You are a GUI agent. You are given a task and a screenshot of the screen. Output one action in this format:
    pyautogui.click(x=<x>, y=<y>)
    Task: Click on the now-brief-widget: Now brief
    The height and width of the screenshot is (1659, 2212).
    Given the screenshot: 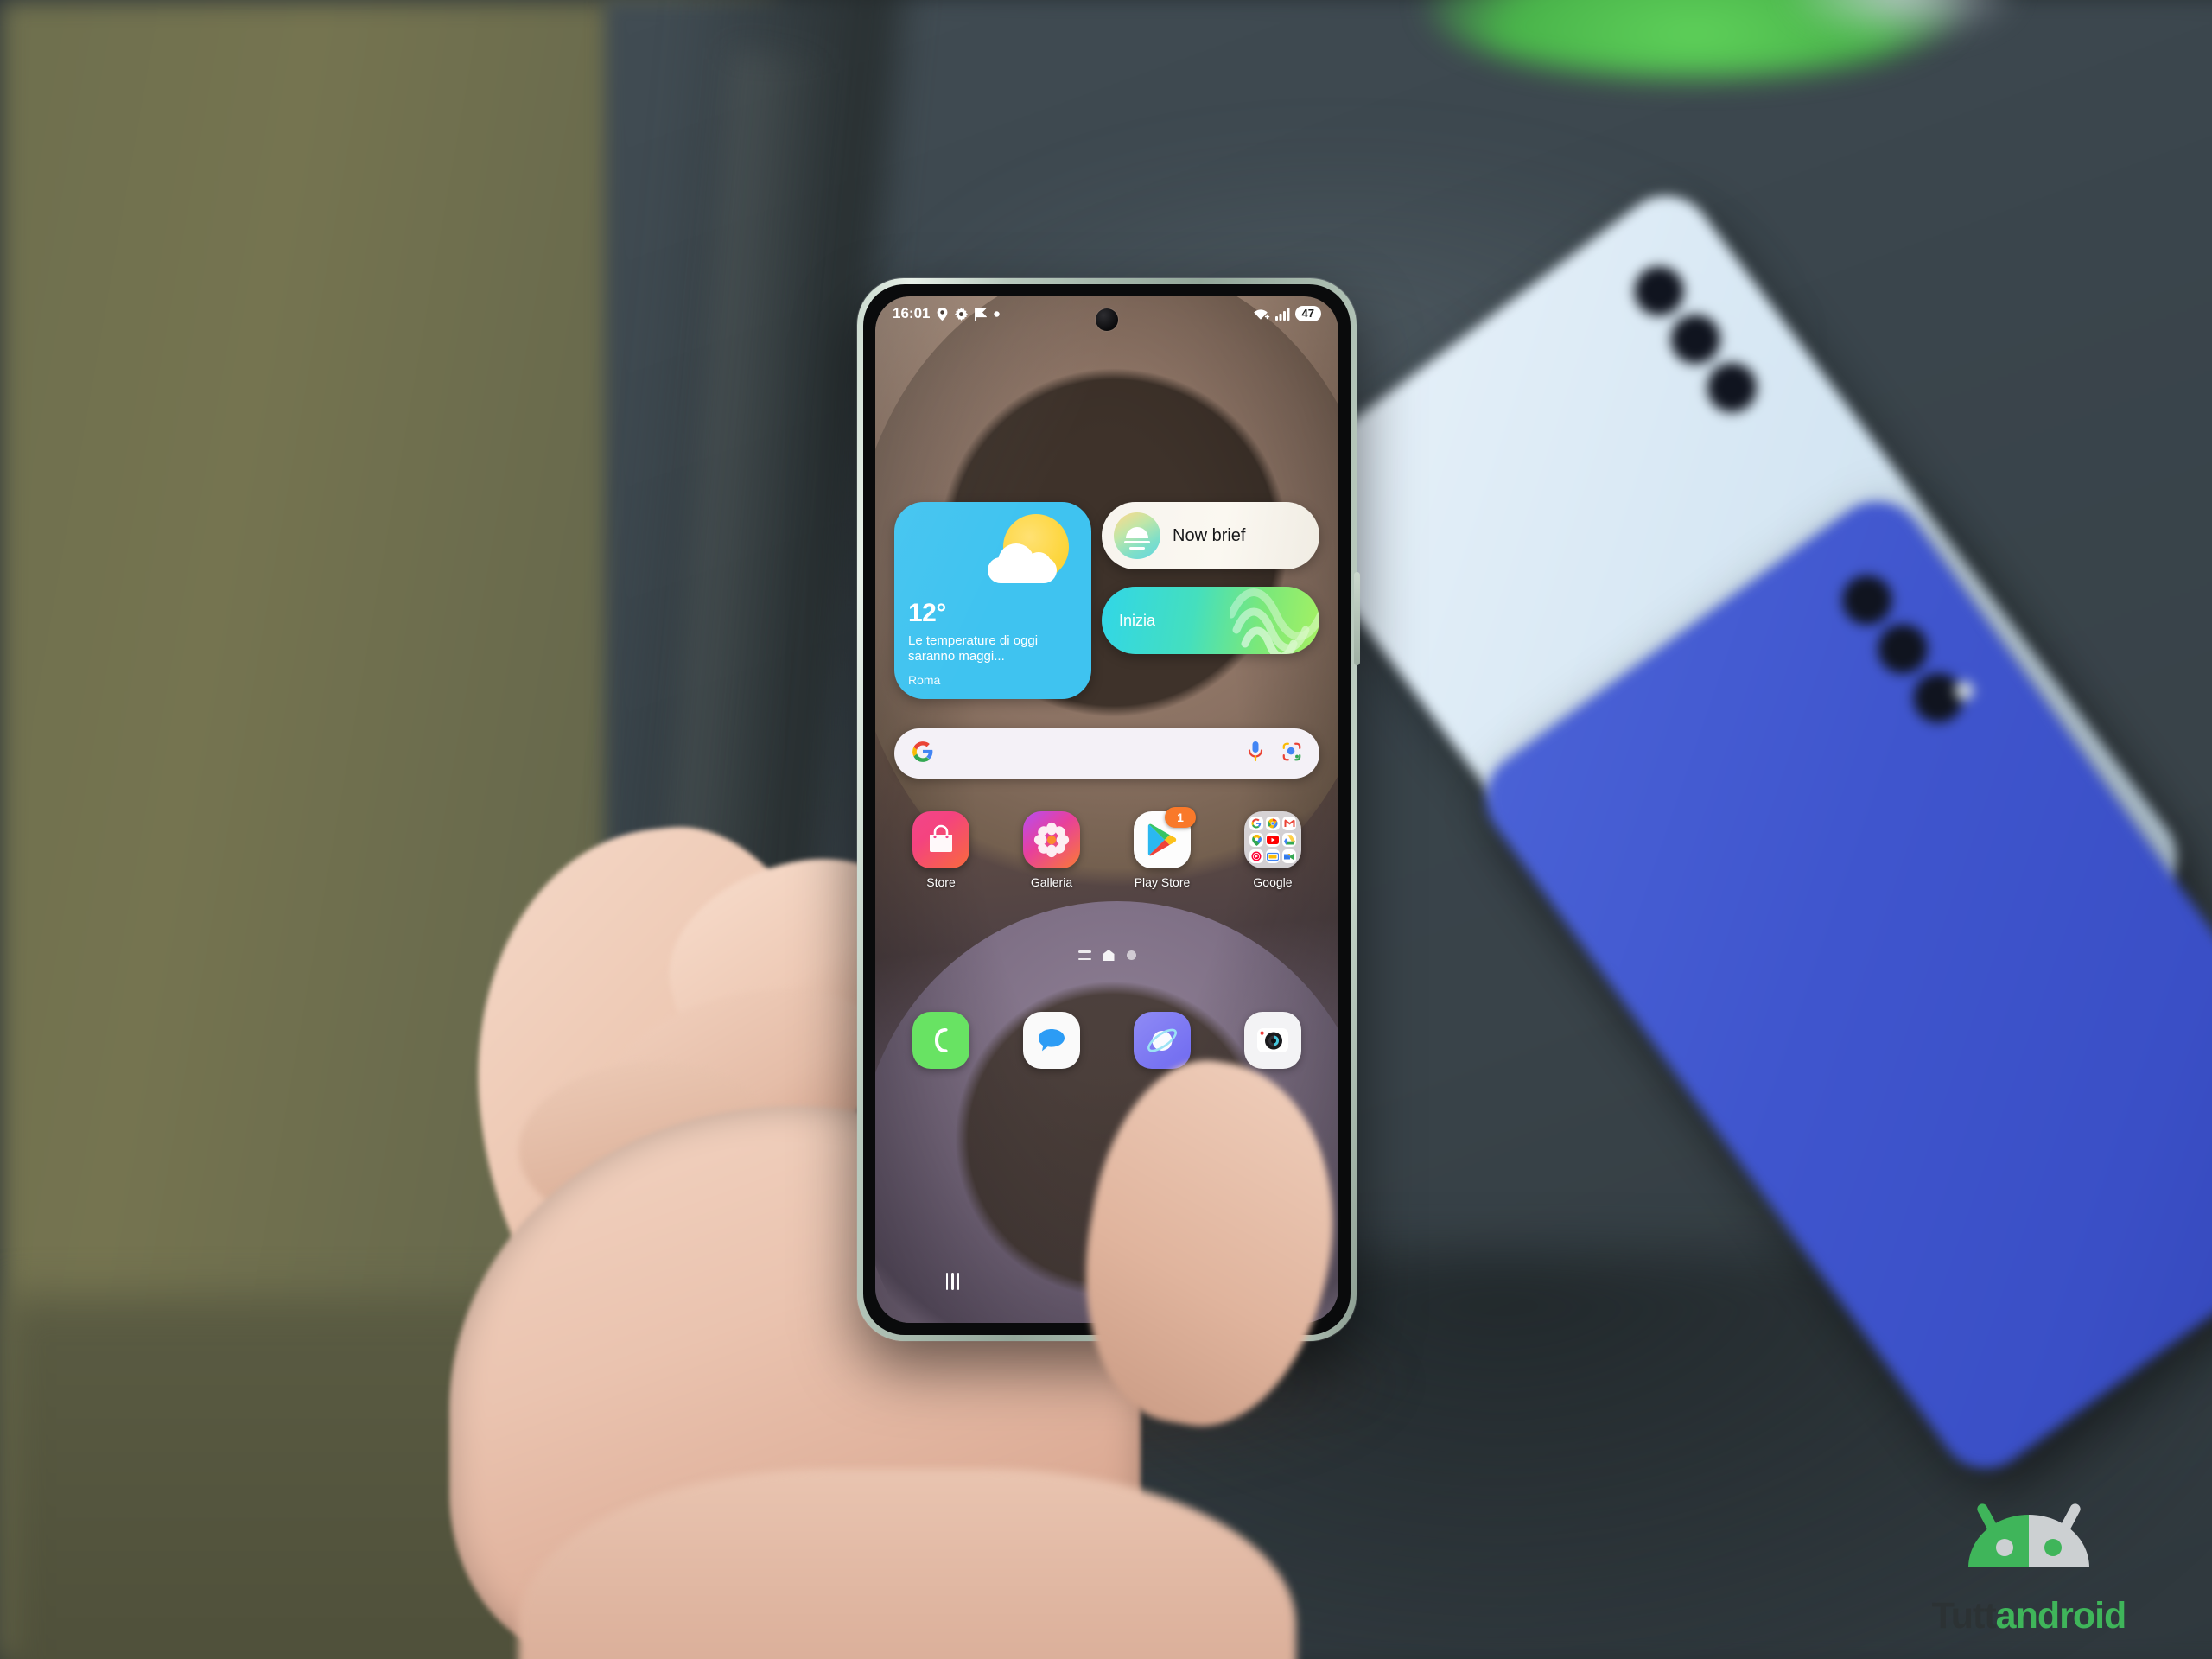 What is the action you would take?
    pyautogui.click(x=1210, y=535)
    